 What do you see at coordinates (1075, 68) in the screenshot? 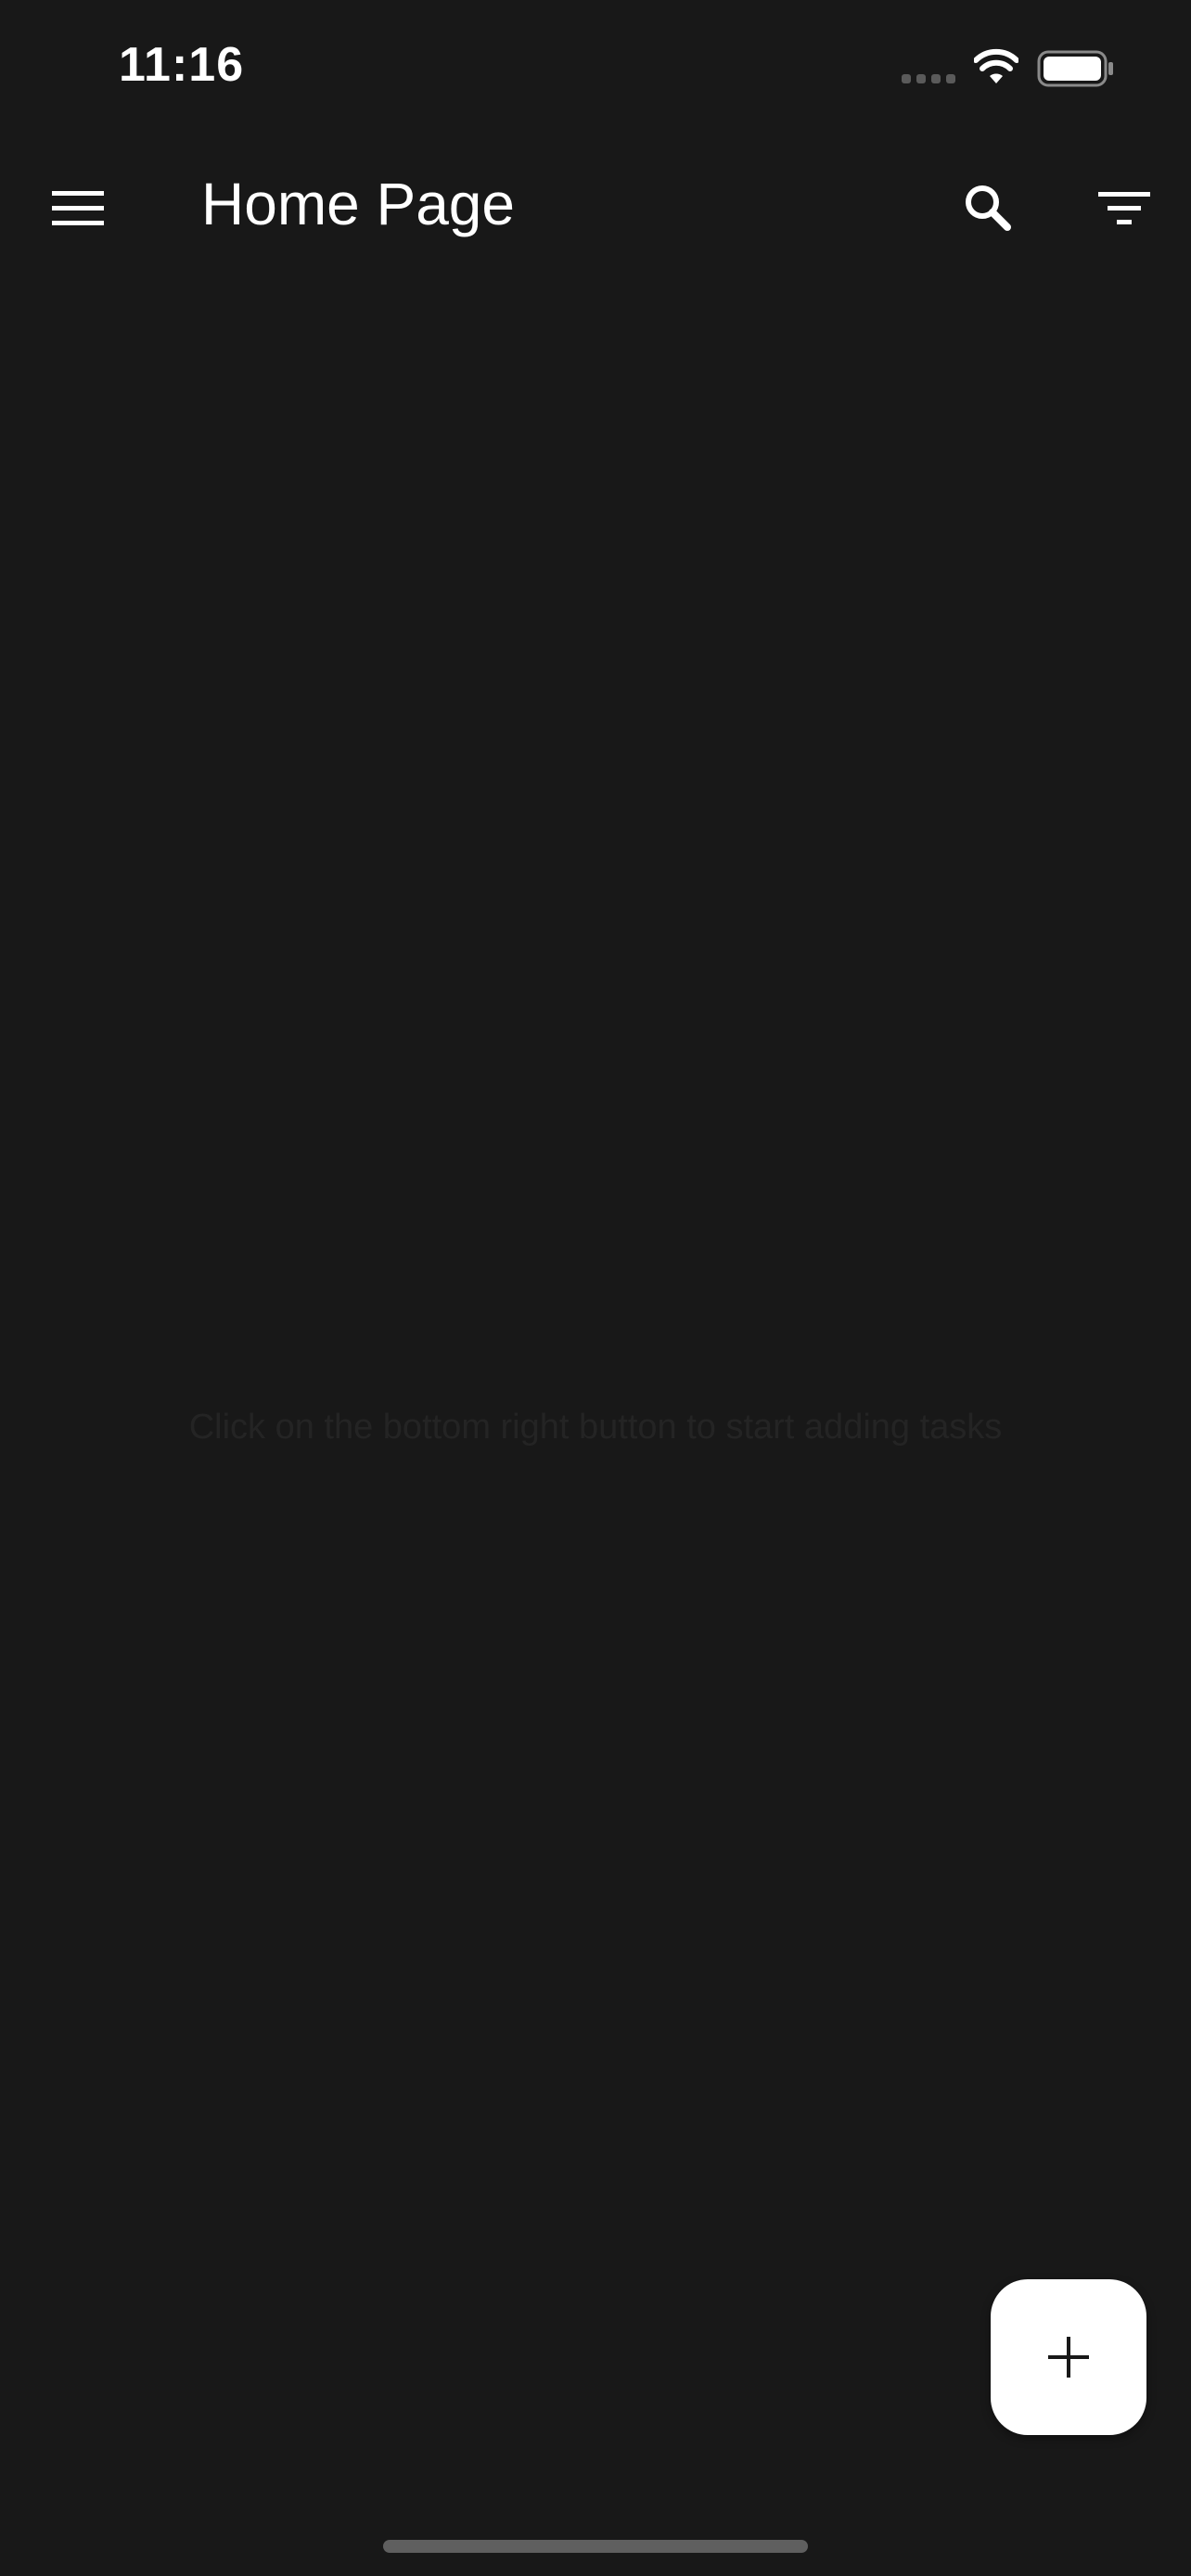
I see `battery-icon` at bounding box center [1075, 68].